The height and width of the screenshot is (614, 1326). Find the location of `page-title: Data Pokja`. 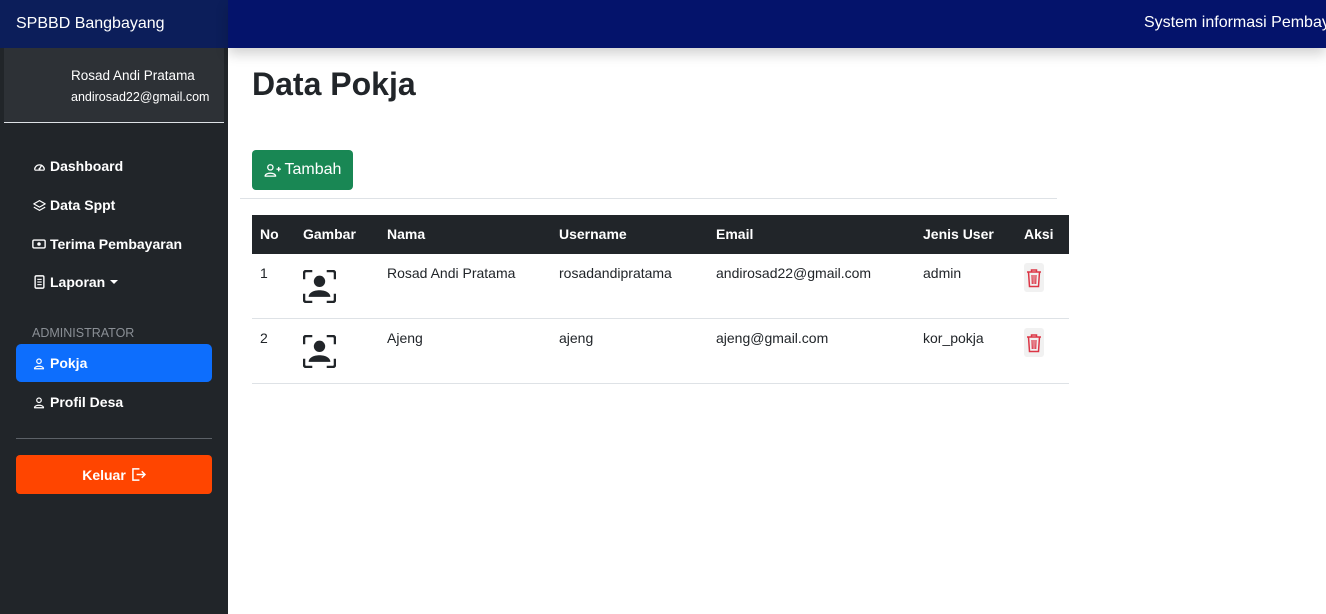

page-title: Data Pokja is located at coordinates (334, 84).